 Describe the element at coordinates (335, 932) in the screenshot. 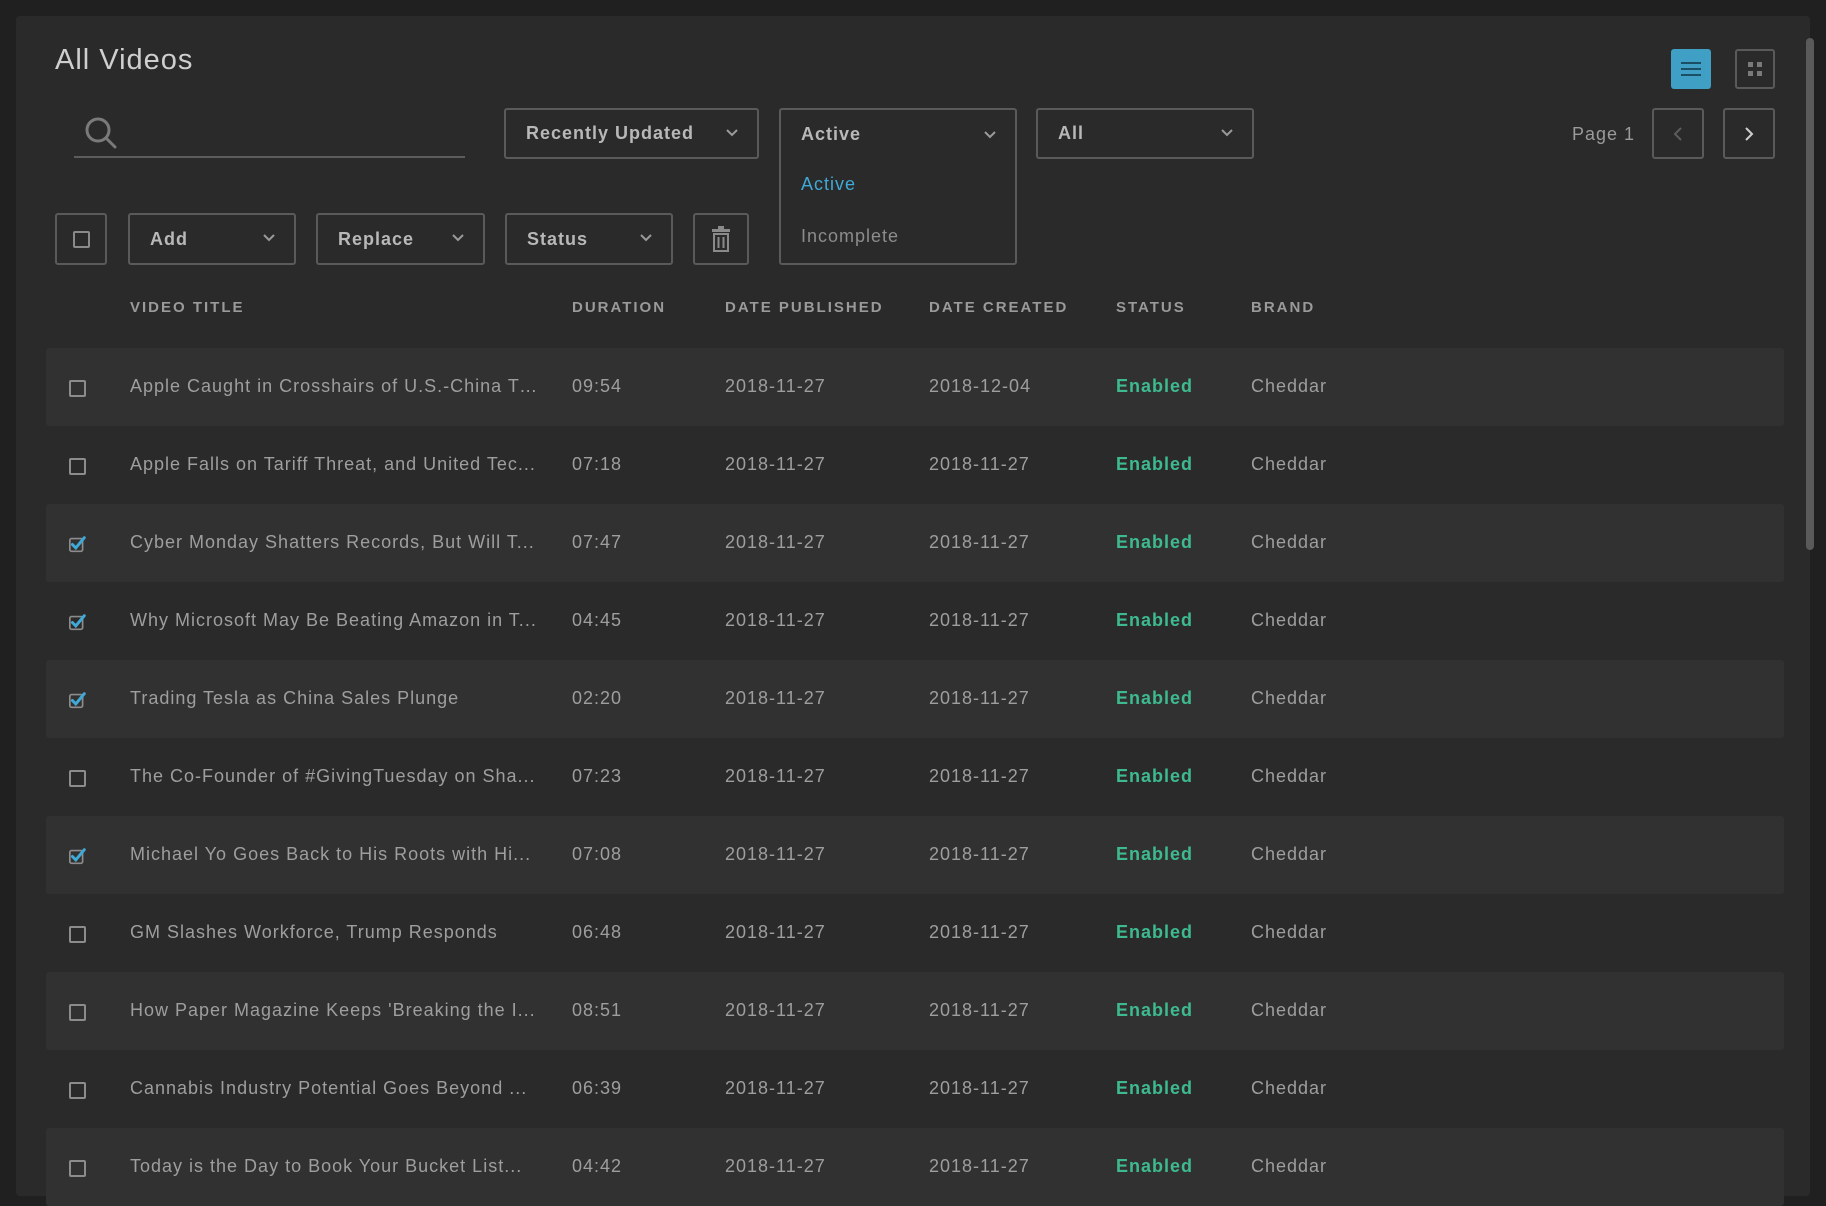

I see `video-title: GM Slashes Workforce, Trump Responds` at that location.